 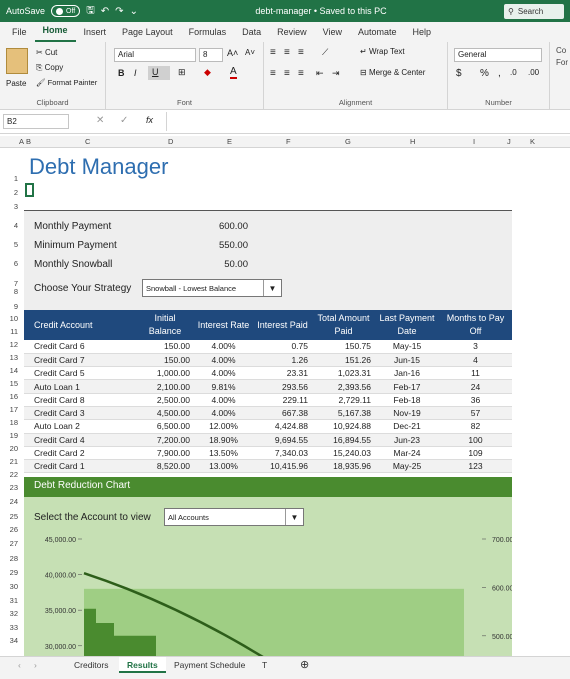 What do you see at coordinates (134, 11) in the screenshot?
I see `customize-icon: ⌄` at bounding box center [134, 11].